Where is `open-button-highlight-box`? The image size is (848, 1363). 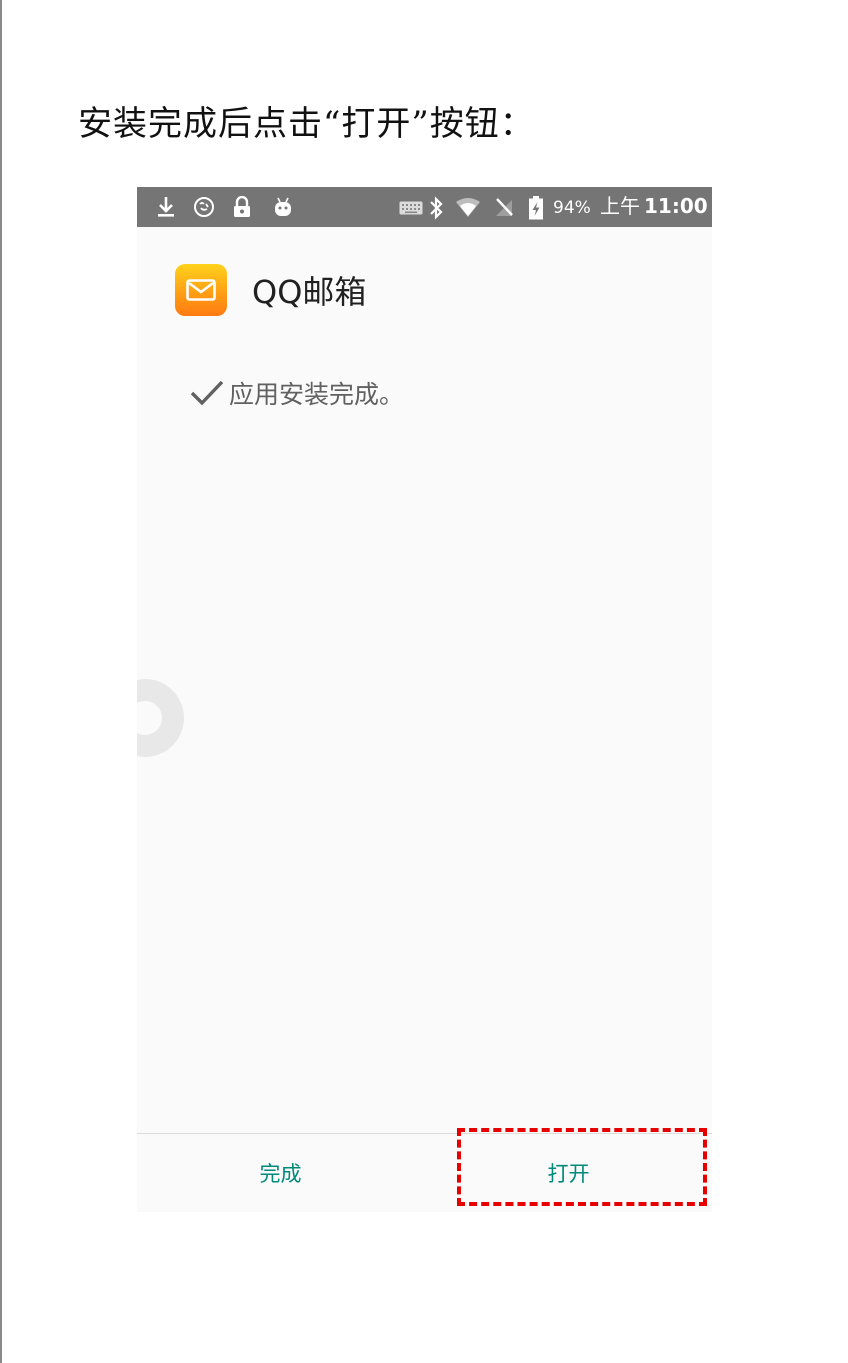
open-button-highlight-box is located at coordinates (582, 1167).